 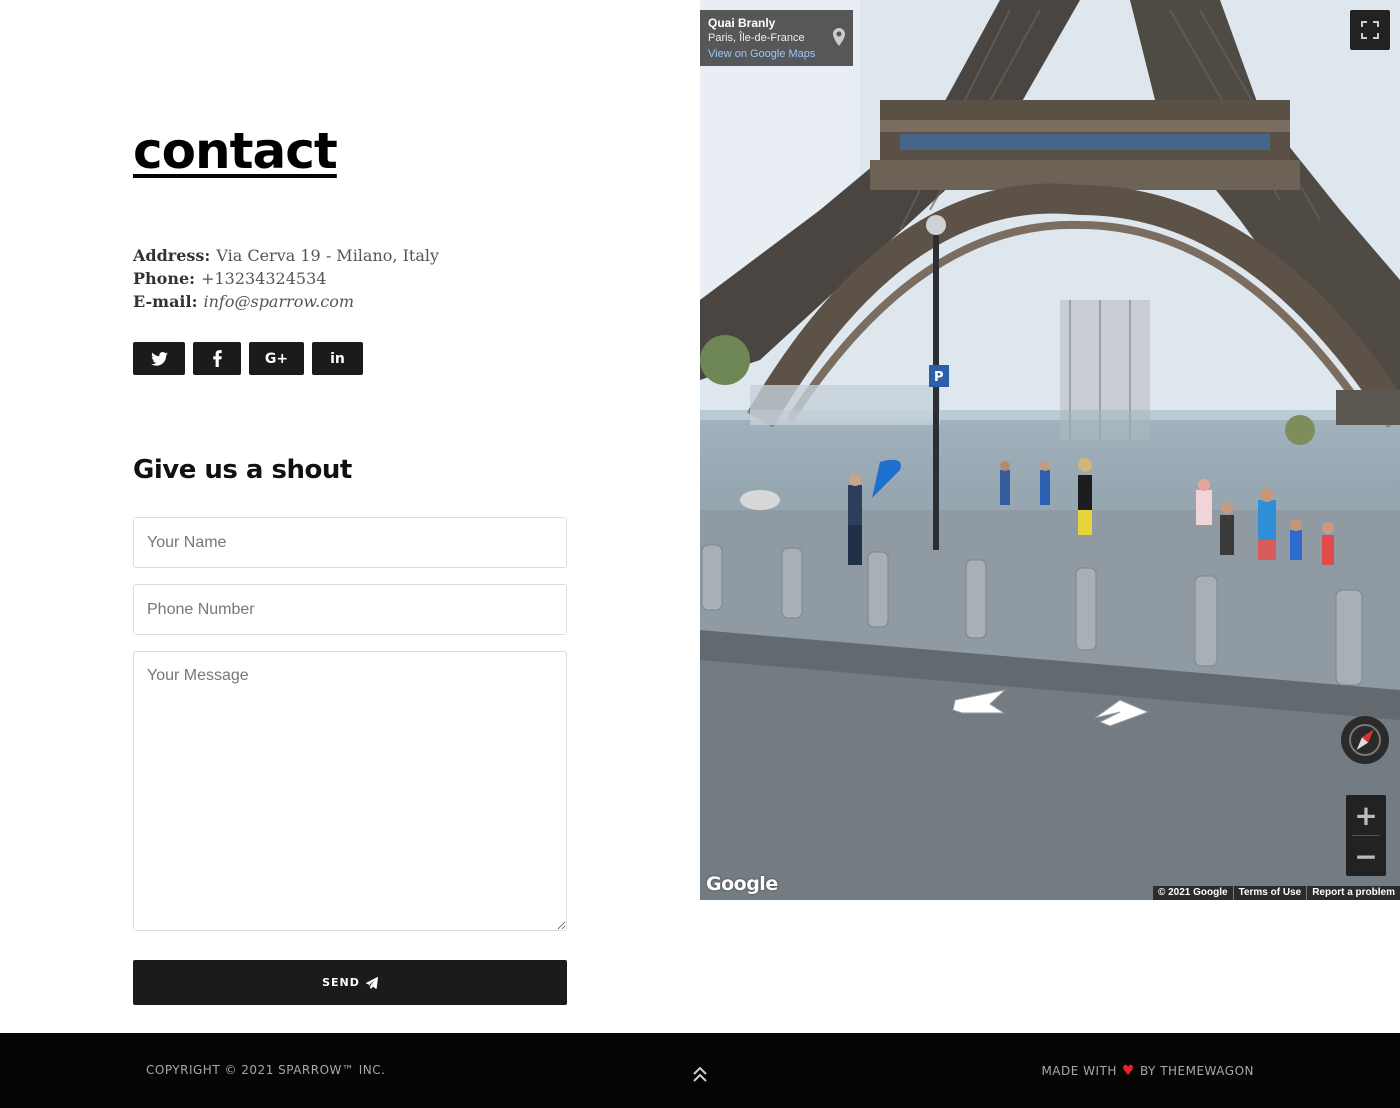 I want to click on phone-input, so click(x=350, y=609).